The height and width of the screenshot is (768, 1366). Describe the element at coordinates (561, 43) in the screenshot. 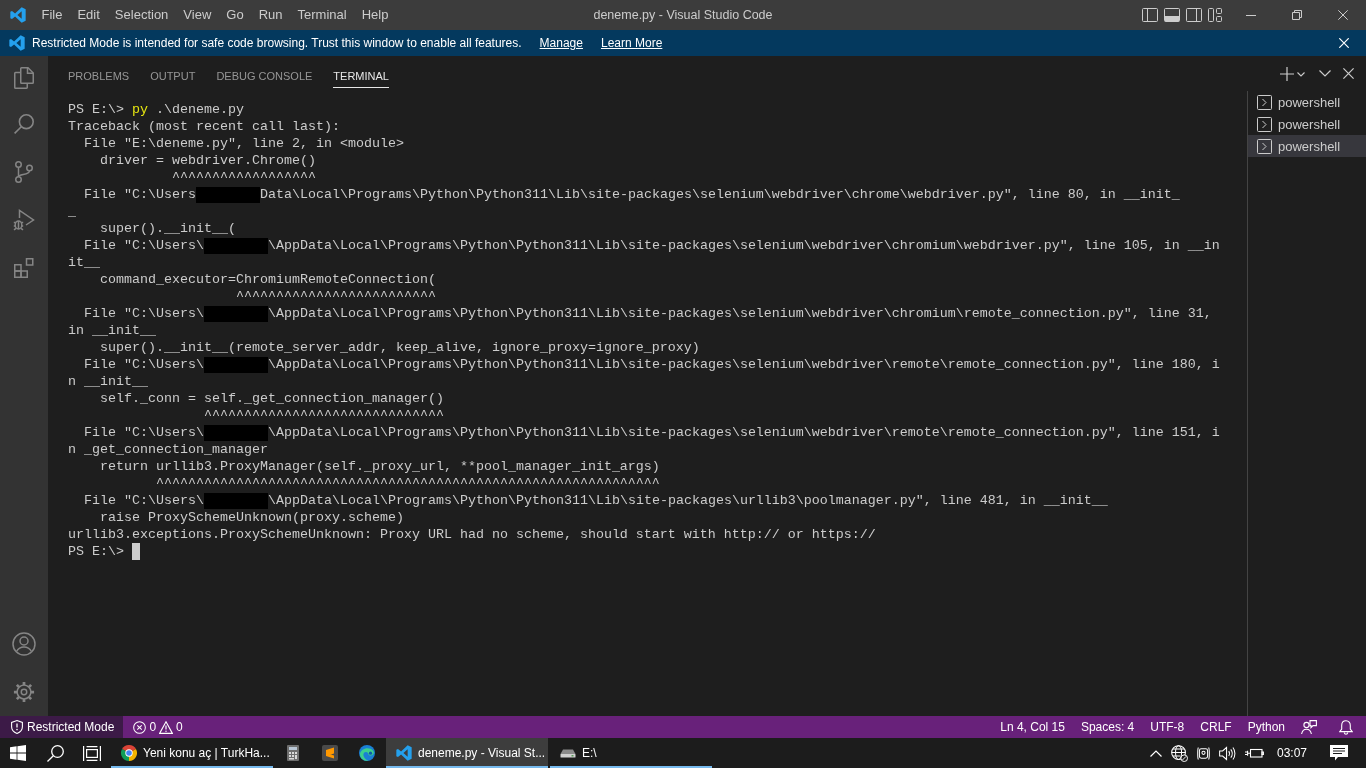

I see `banner-link: Manage` at that location.